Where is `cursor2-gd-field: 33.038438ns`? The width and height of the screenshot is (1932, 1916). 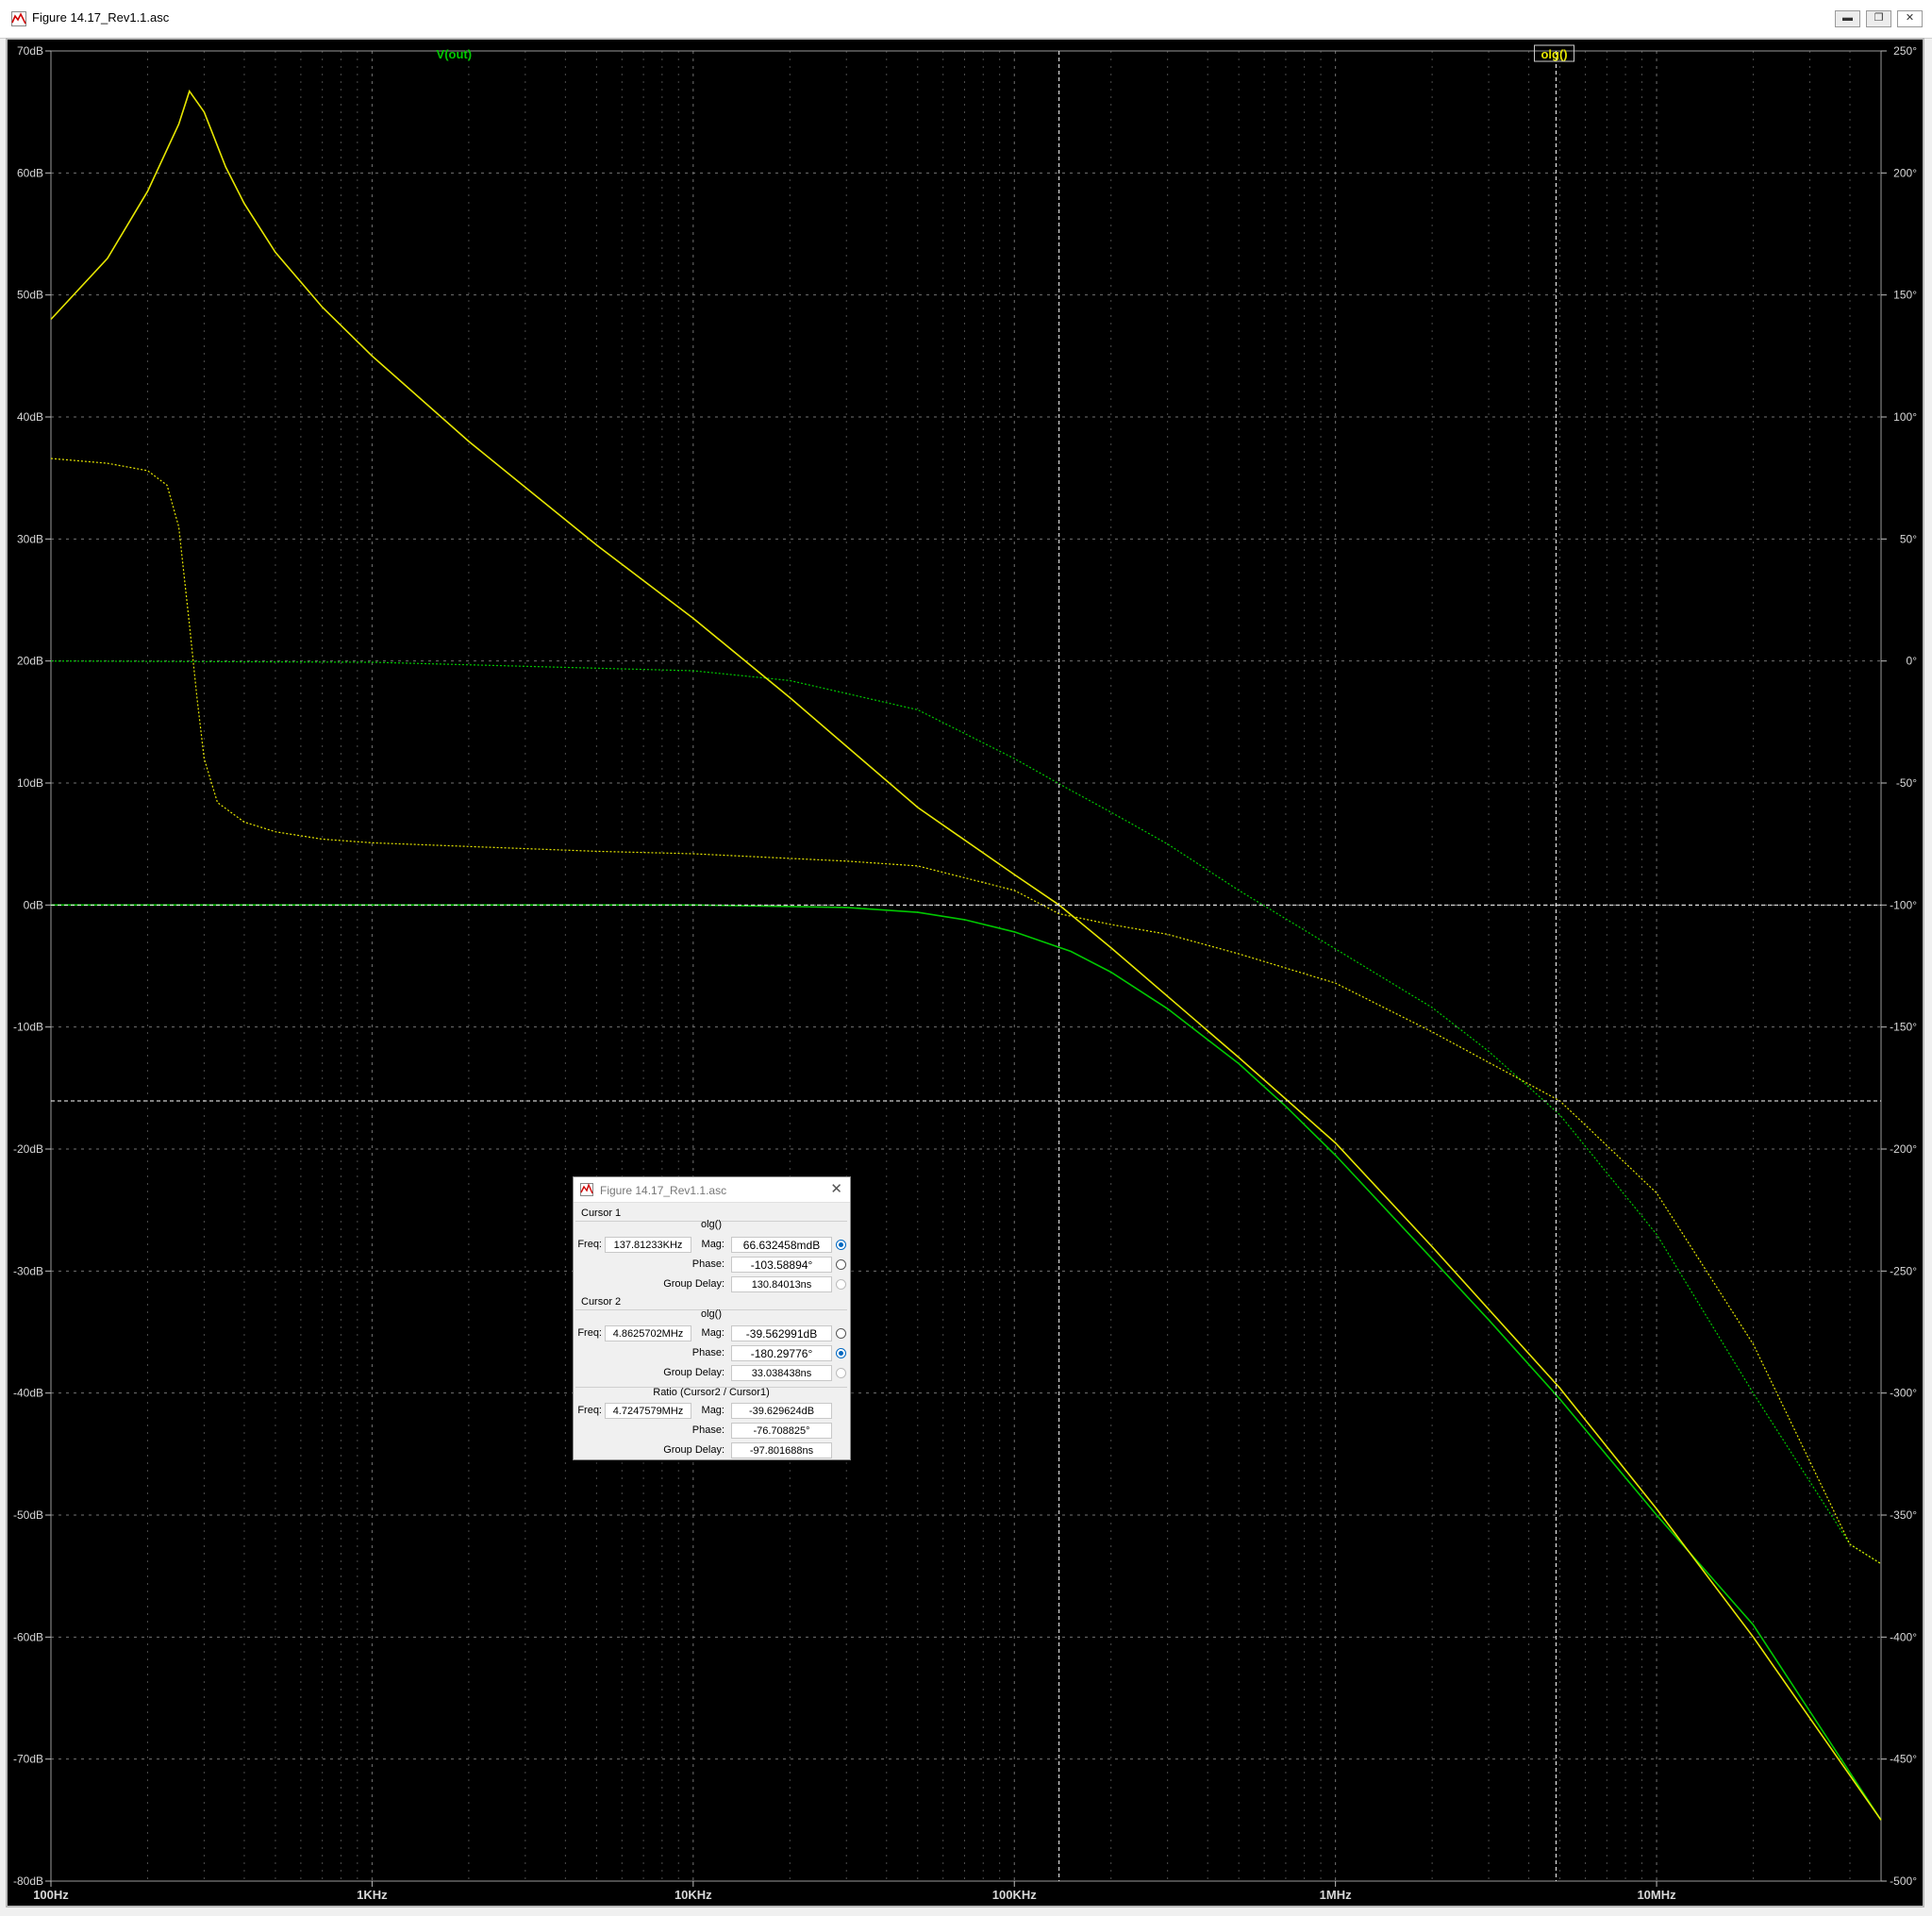
cursor2-gd-field: 33.038438ns is located at coordinates (781, 1373).